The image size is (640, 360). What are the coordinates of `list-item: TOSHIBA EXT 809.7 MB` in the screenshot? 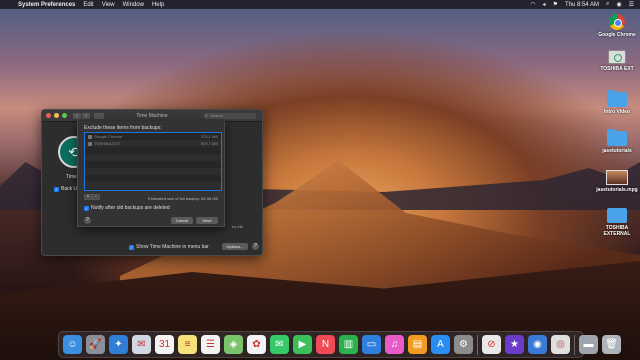 It's located at (153, 143).